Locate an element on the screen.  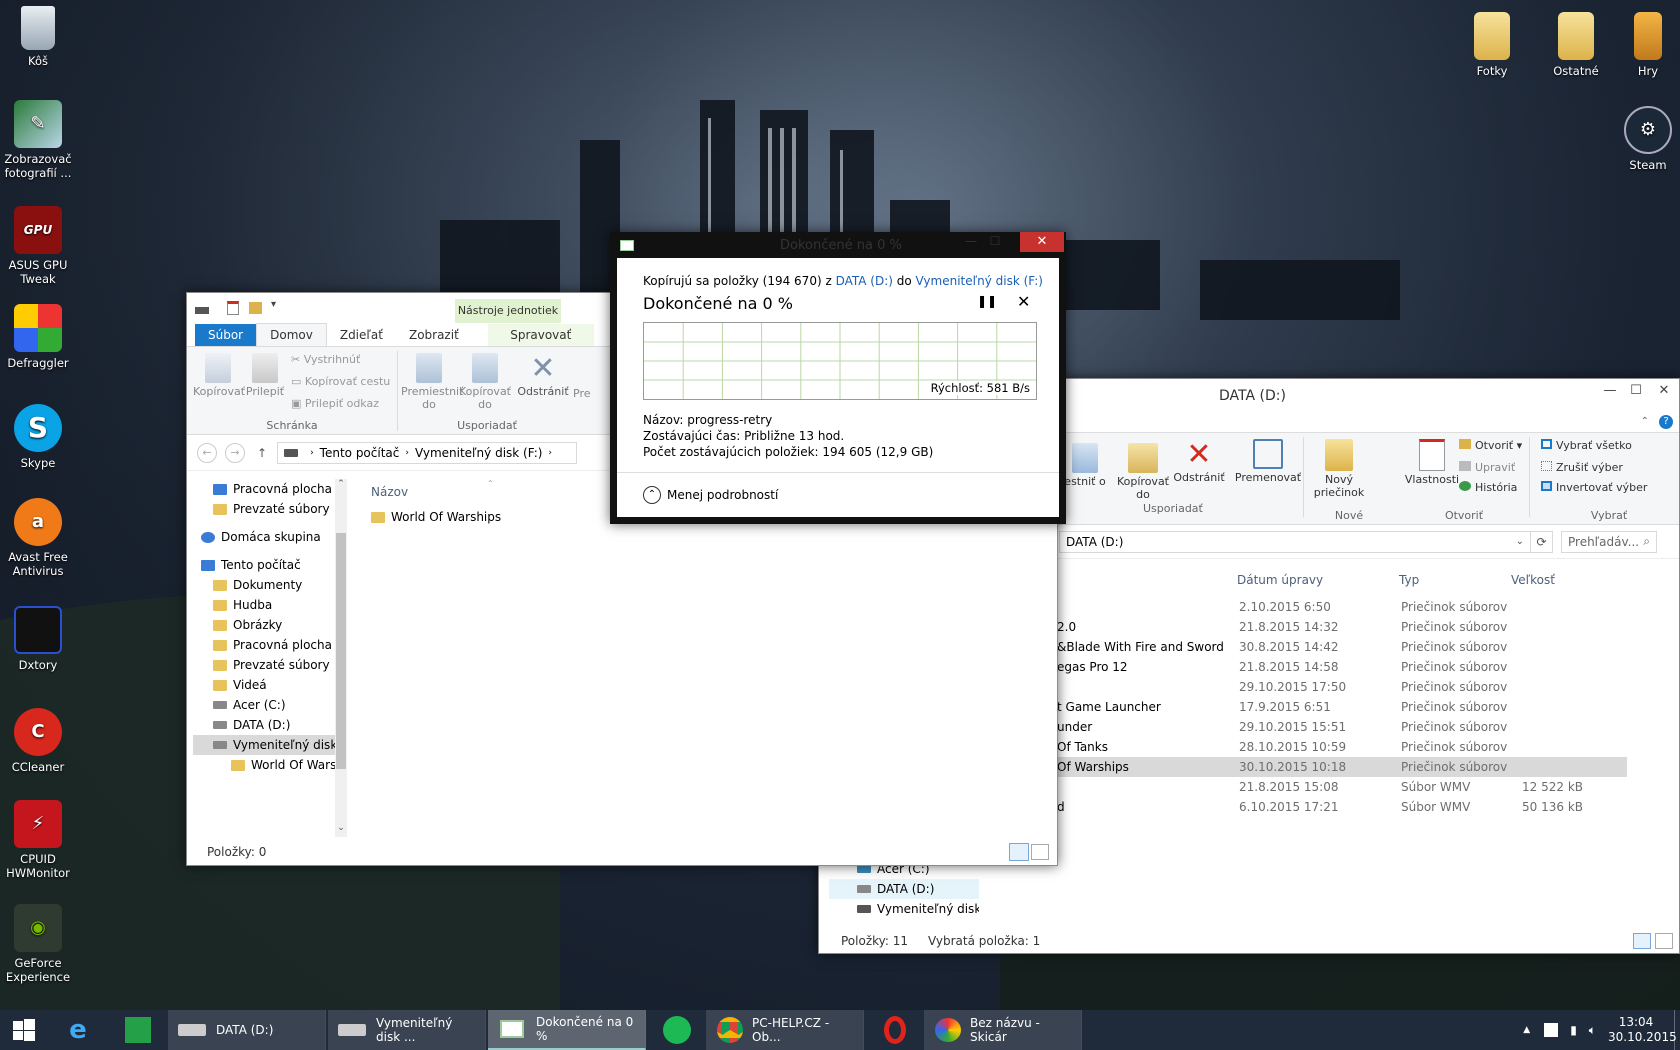
taskbar-item-data-d: DATA (D:) is located at coordinates (247, 1030).